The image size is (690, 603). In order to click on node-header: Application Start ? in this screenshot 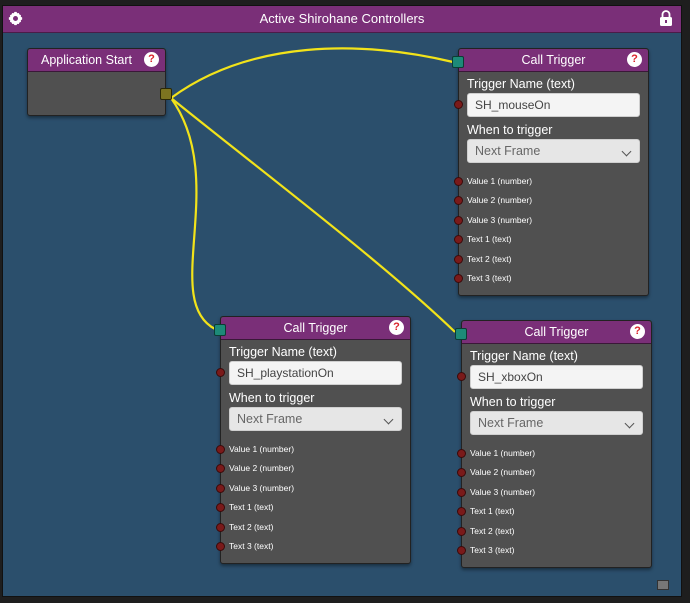, I will do `click(96, 60)`.